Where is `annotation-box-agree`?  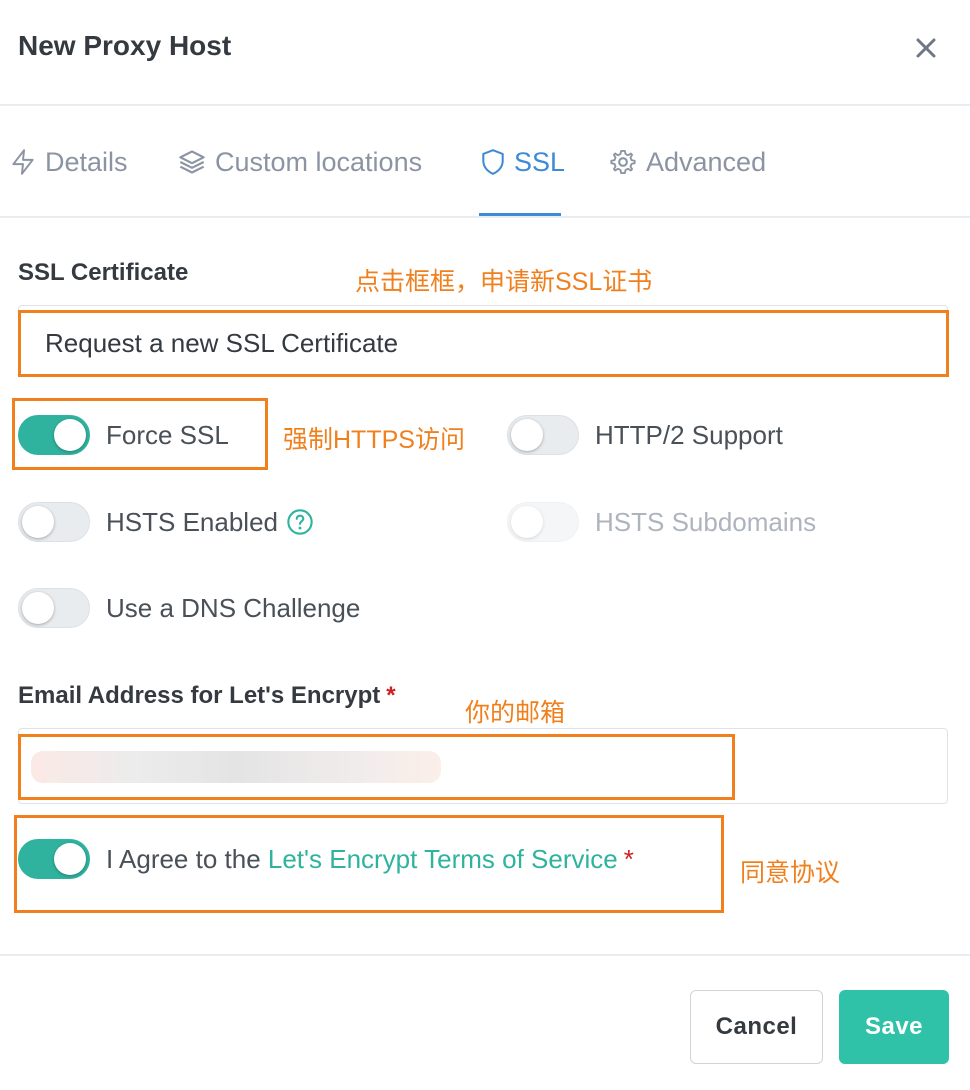
annotation-box-agree is located at coordinates (369, 864).